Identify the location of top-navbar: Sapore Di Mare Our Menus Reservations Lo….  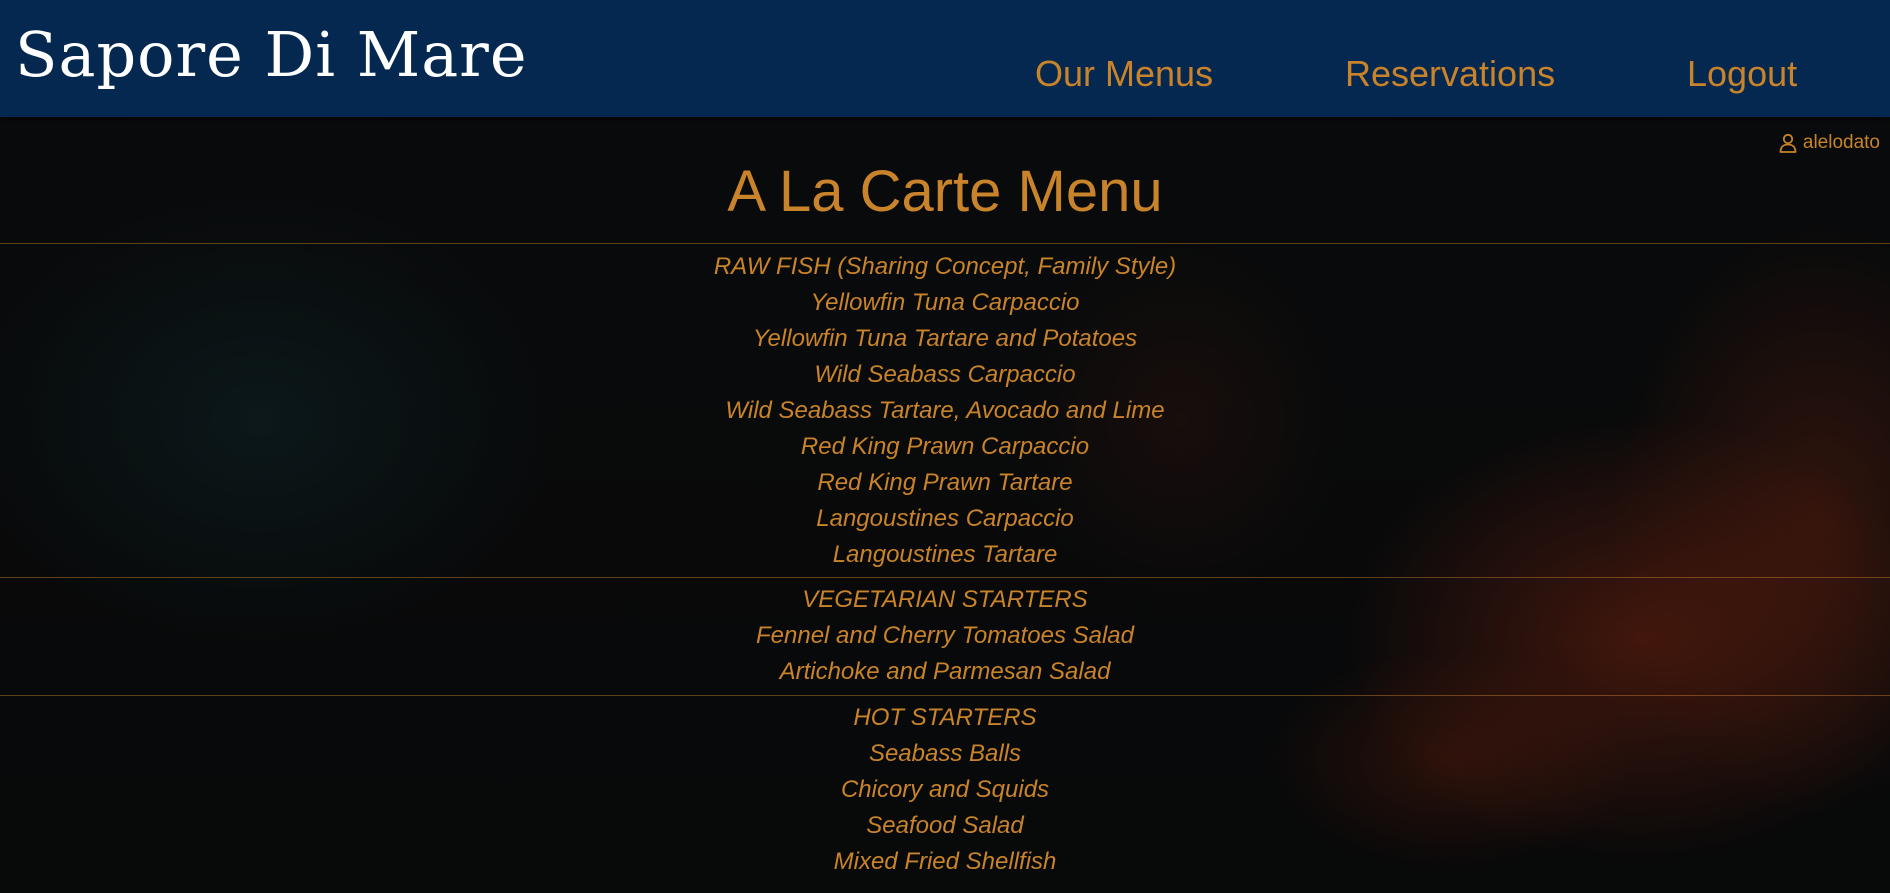
(945, 58).